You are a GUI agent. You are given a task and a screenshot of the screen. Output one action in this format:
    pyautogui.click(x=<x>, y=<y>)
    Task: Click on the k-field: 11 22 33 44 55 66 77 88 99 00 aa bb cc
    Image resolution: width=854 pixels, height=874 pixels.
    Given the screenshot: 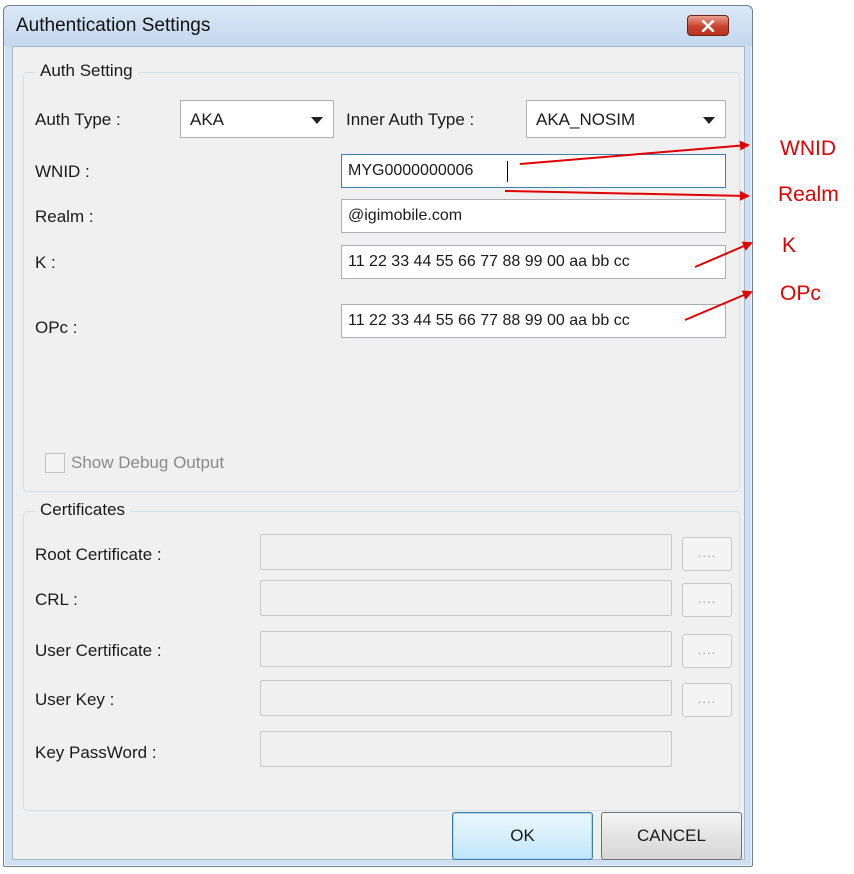 What is the action you would take?
    pyautogui.click(x=533, y=262)
    